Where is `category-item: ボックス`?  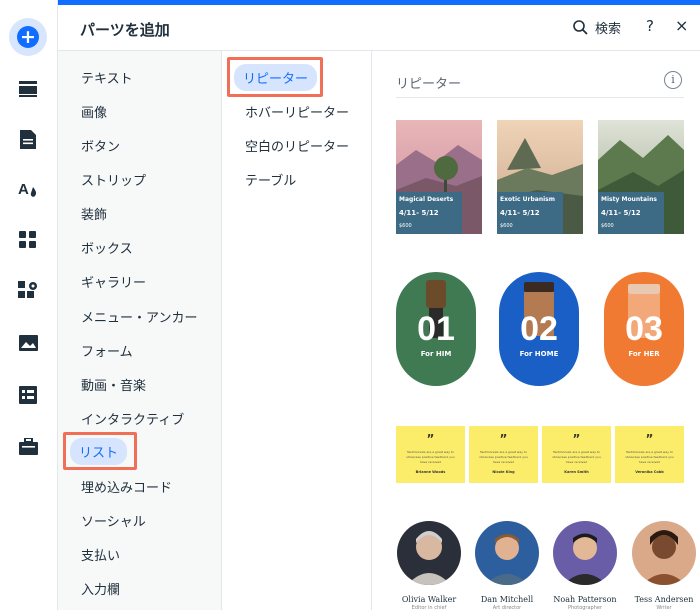
category-item: ボックス is located at coordinates (107, 247).